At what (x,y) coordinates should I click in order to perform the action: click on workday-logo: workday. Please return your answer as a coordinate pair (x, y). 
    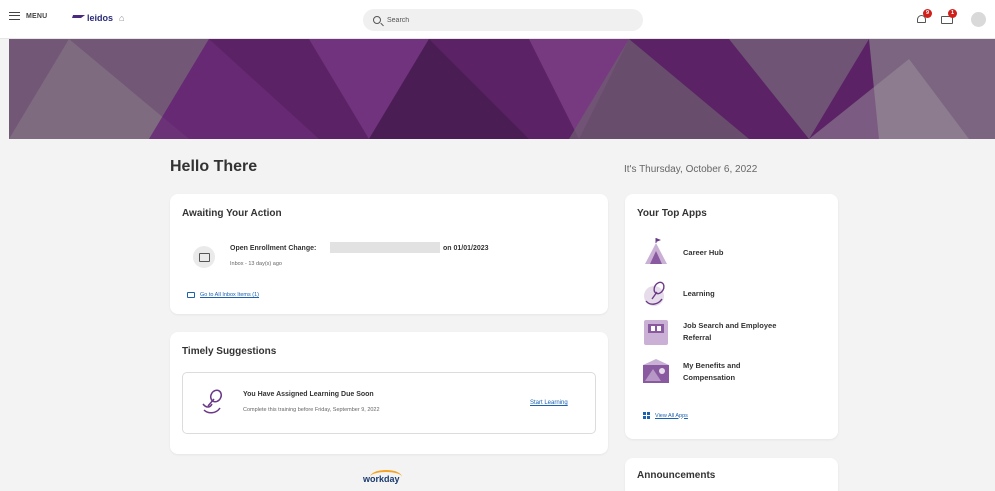
    Looking at the image, I should click on (381, 479).